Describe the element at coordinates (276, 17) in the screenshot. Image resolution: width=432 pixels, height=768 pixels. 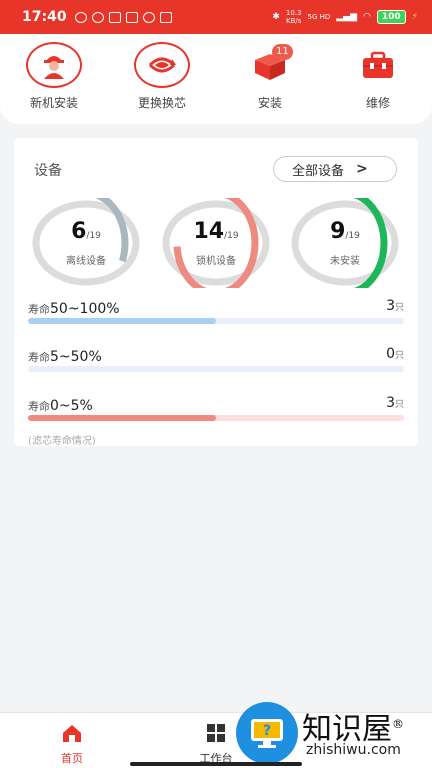
I see `bluetooth-icon: ✱` at that location.